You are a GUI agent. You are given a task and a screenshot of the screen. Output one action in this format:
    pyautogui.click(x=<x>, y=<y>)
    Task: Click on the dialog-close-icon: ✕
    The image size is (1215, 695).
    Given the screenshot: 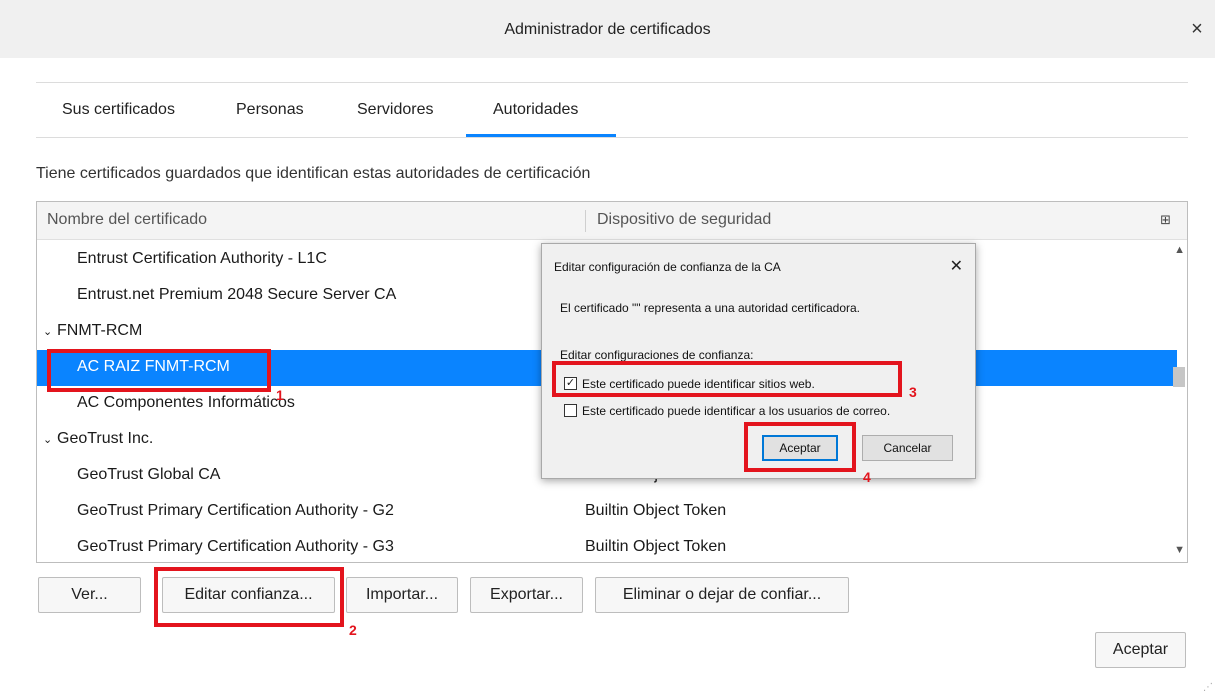 What is the action you would take?
    pyautogui.click(x=956, y=266)
    